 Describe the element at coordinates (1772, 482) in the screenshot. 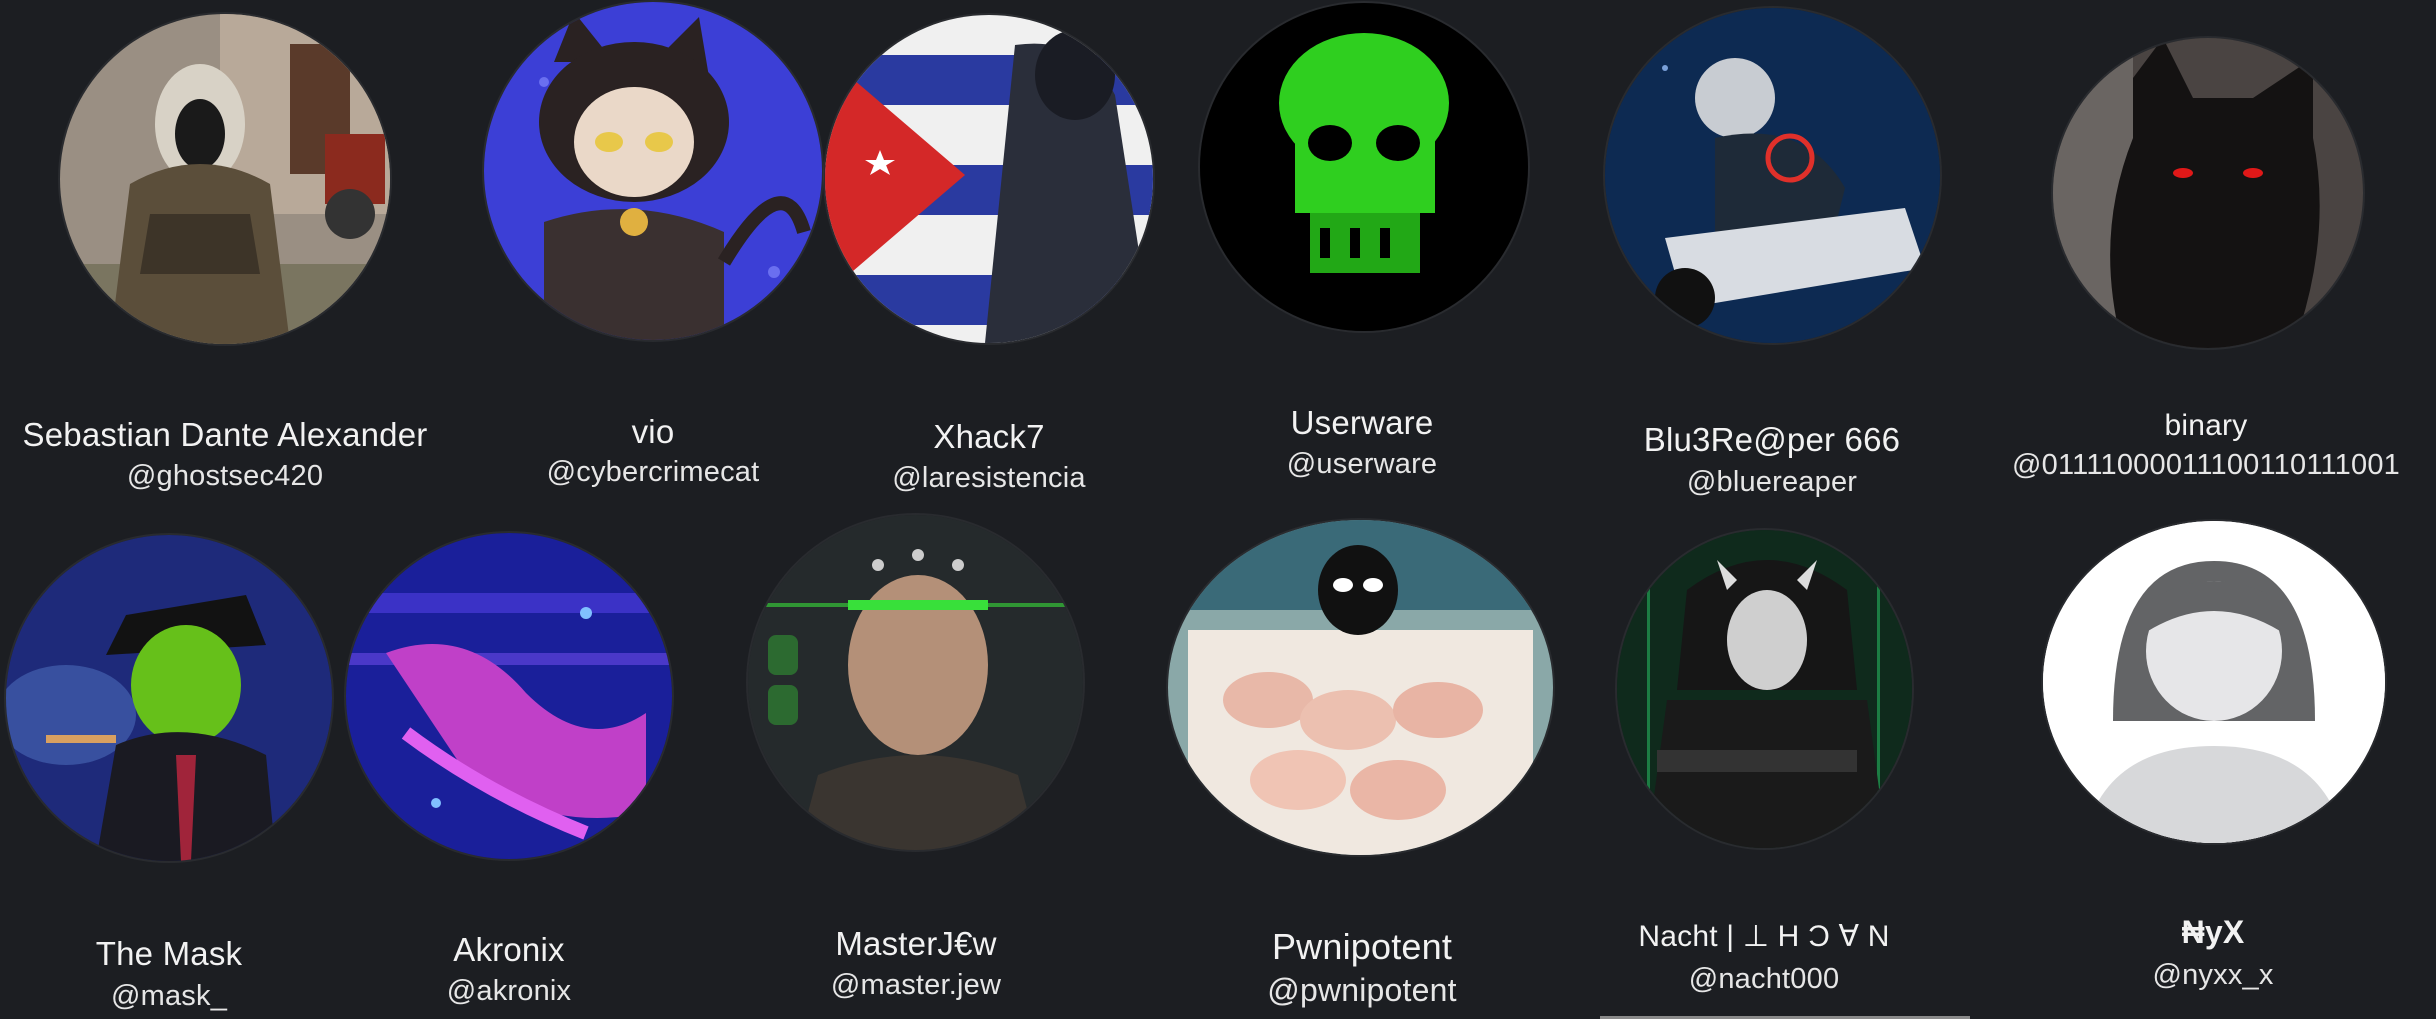

I see `profile-handle: @bluereaper` at that location.